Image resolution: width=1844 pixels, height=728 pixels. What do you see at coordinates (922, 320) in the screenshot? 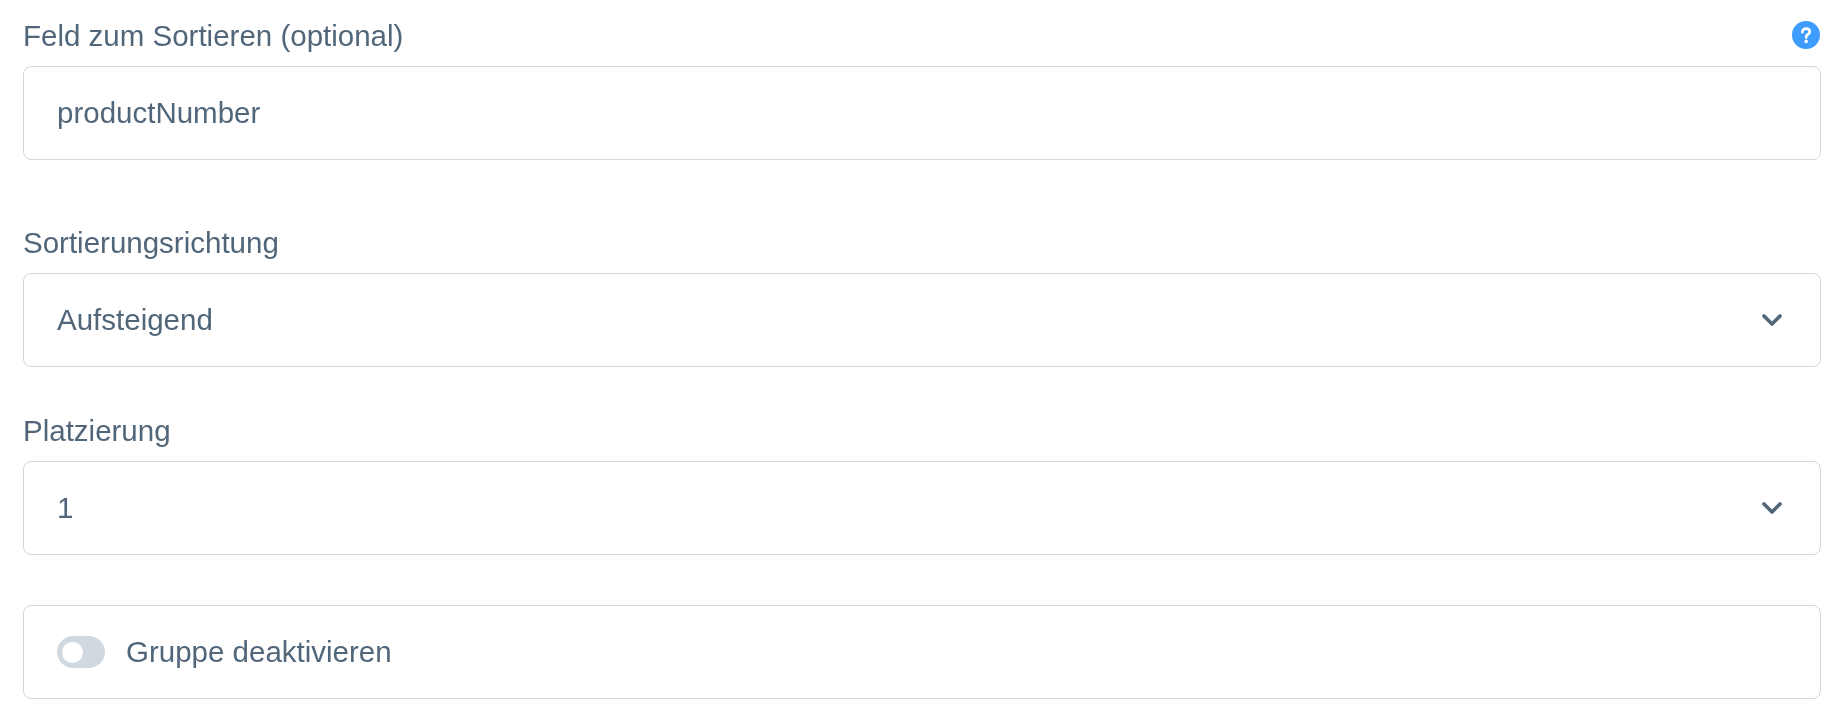
I see `select-field: Aufsteigend` at bounding box center [922, 320].